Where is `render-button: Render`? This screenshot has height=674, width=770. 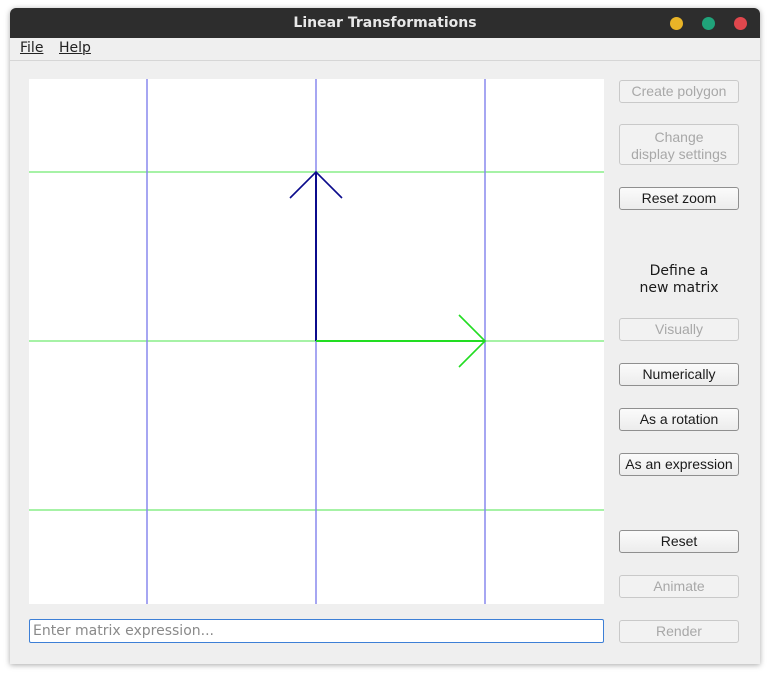
render-button: Render is located at coordinates (679, 631).